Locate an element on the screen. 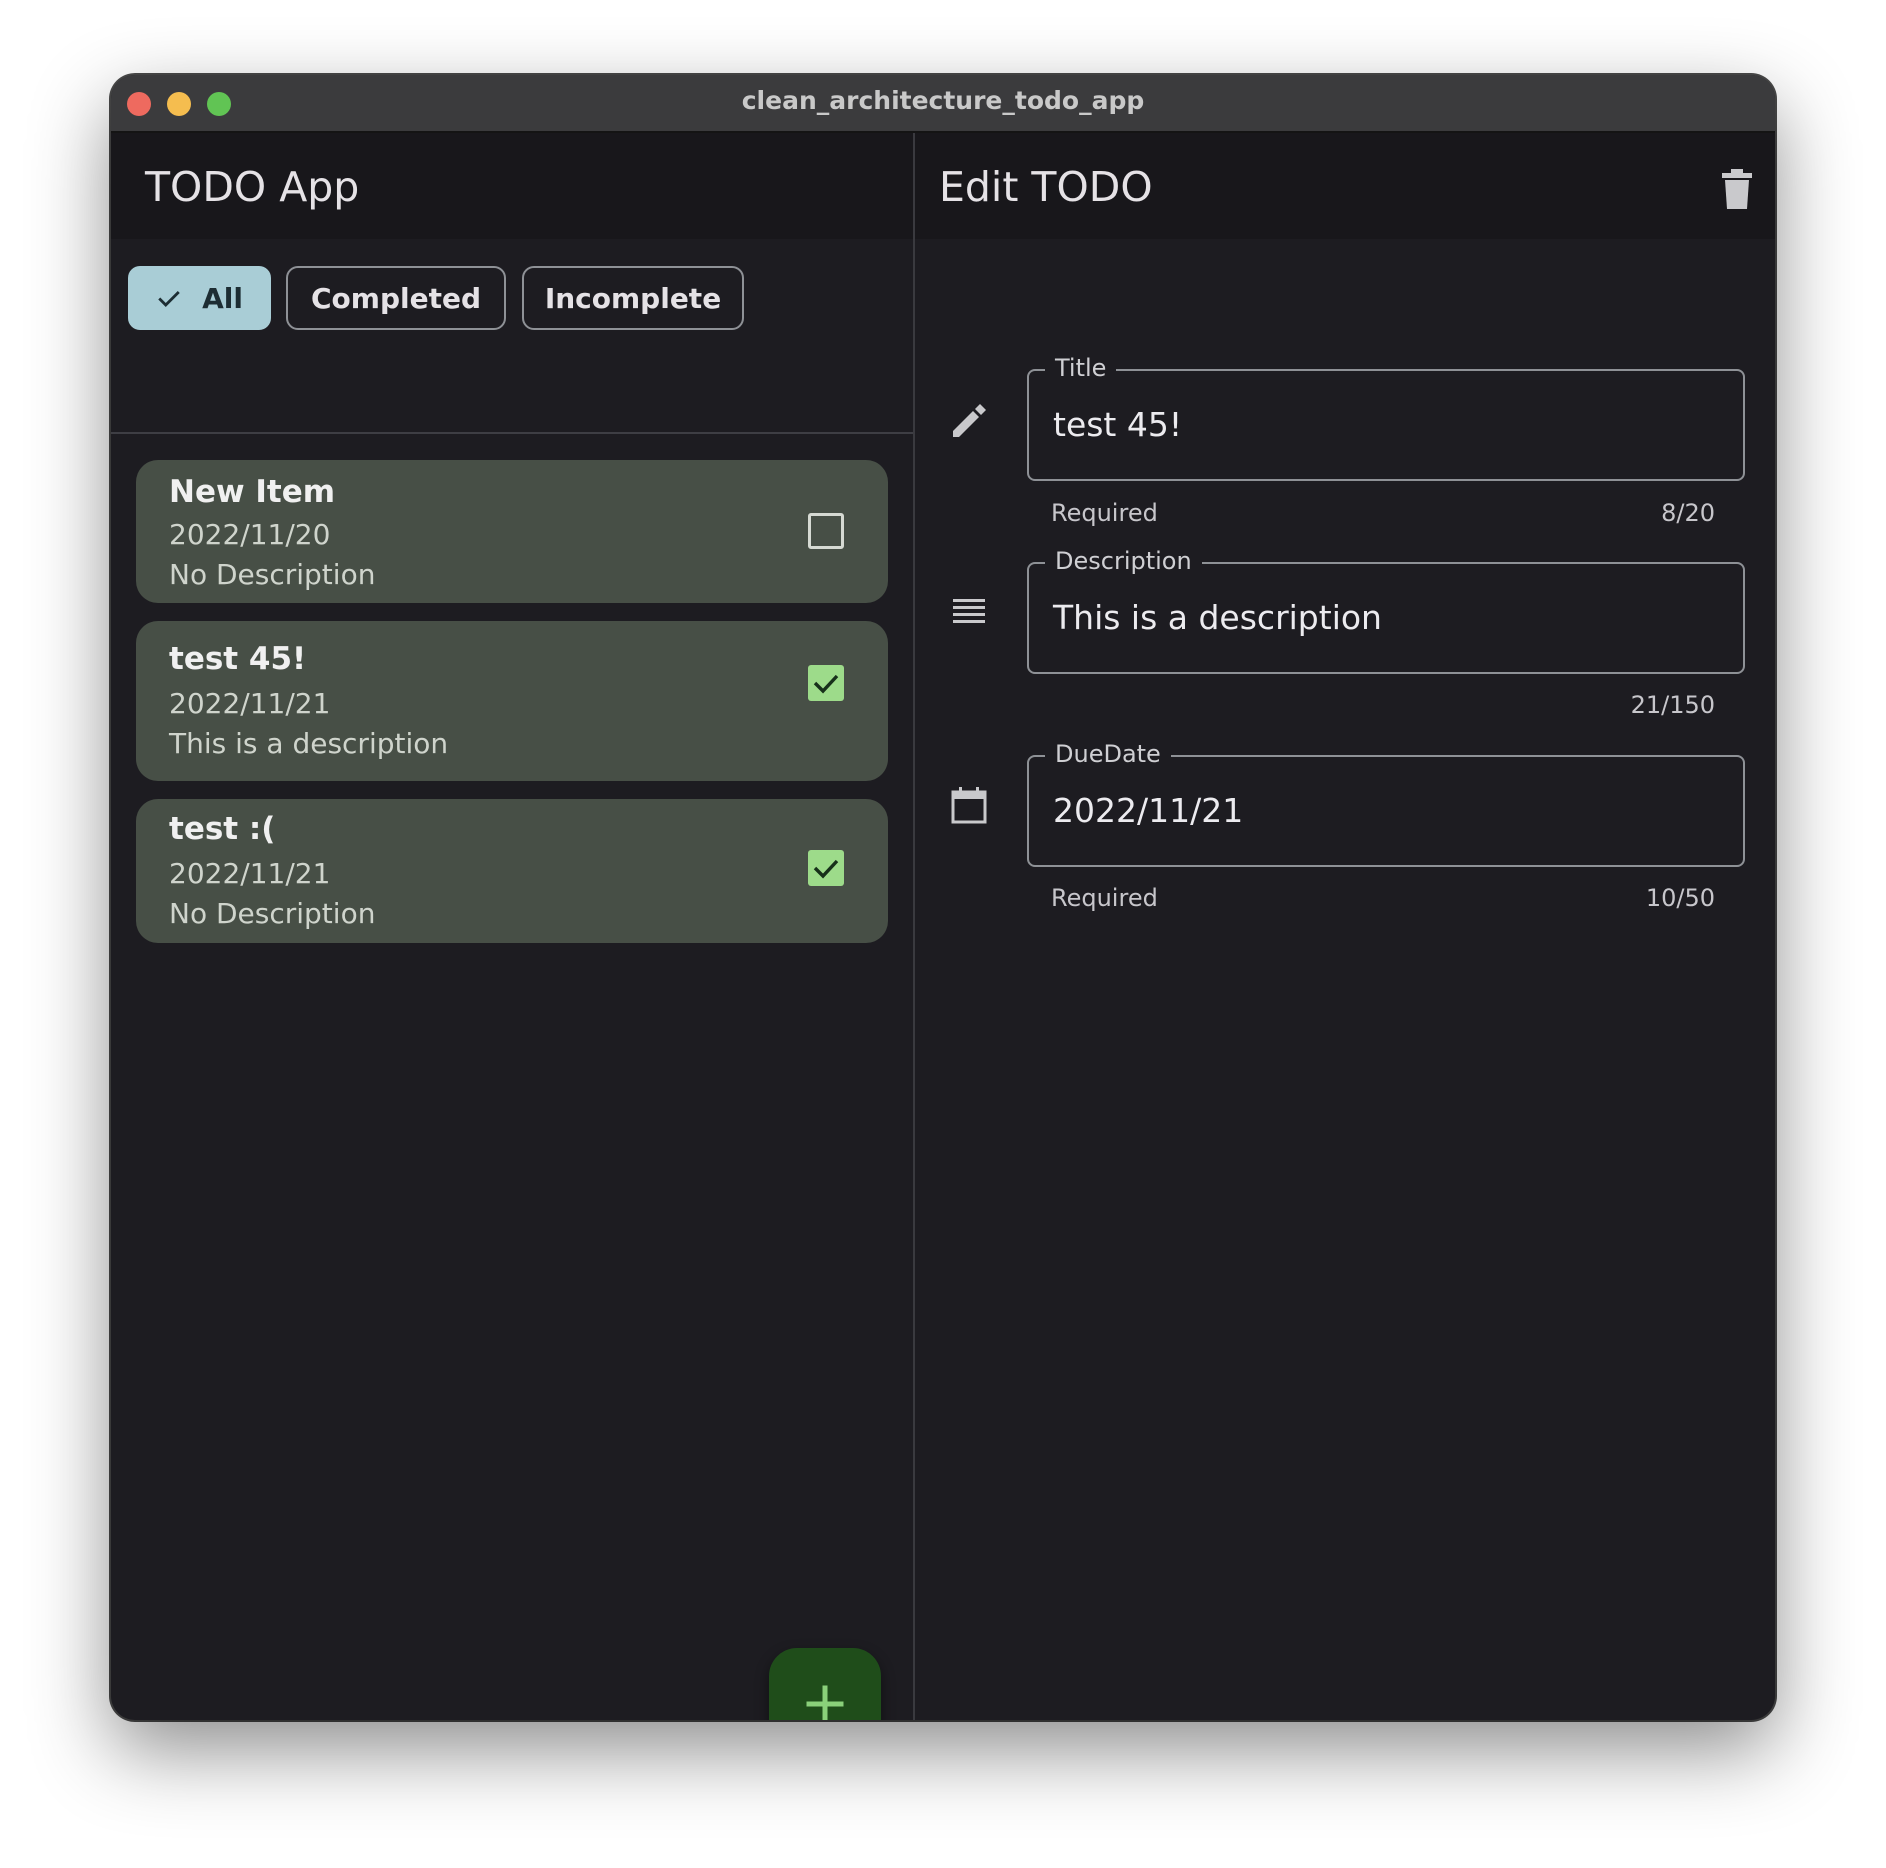 This screenshot has height=1868, width=1886. todo-title: New Item is located at coordinates (252, 492).